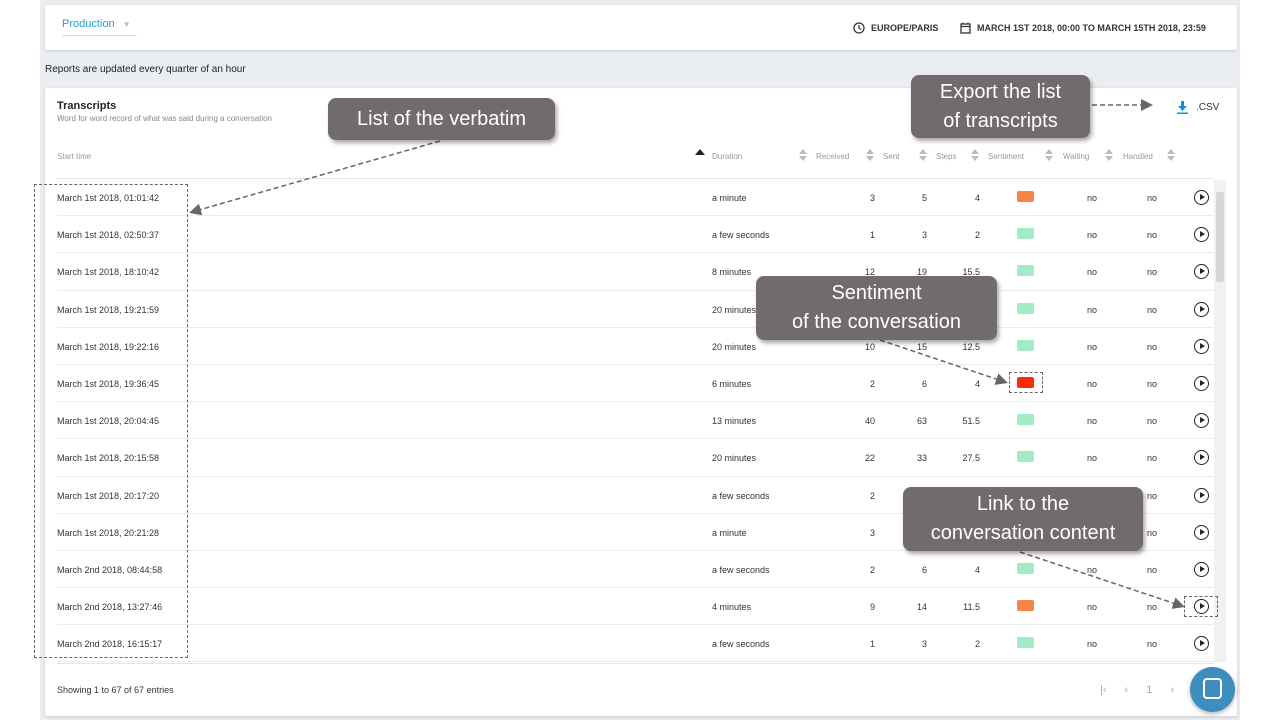  What do you see at coordinates (88, 24) in the screenshot?
I see `environment-label: Production` at bounding box center [88, 24].